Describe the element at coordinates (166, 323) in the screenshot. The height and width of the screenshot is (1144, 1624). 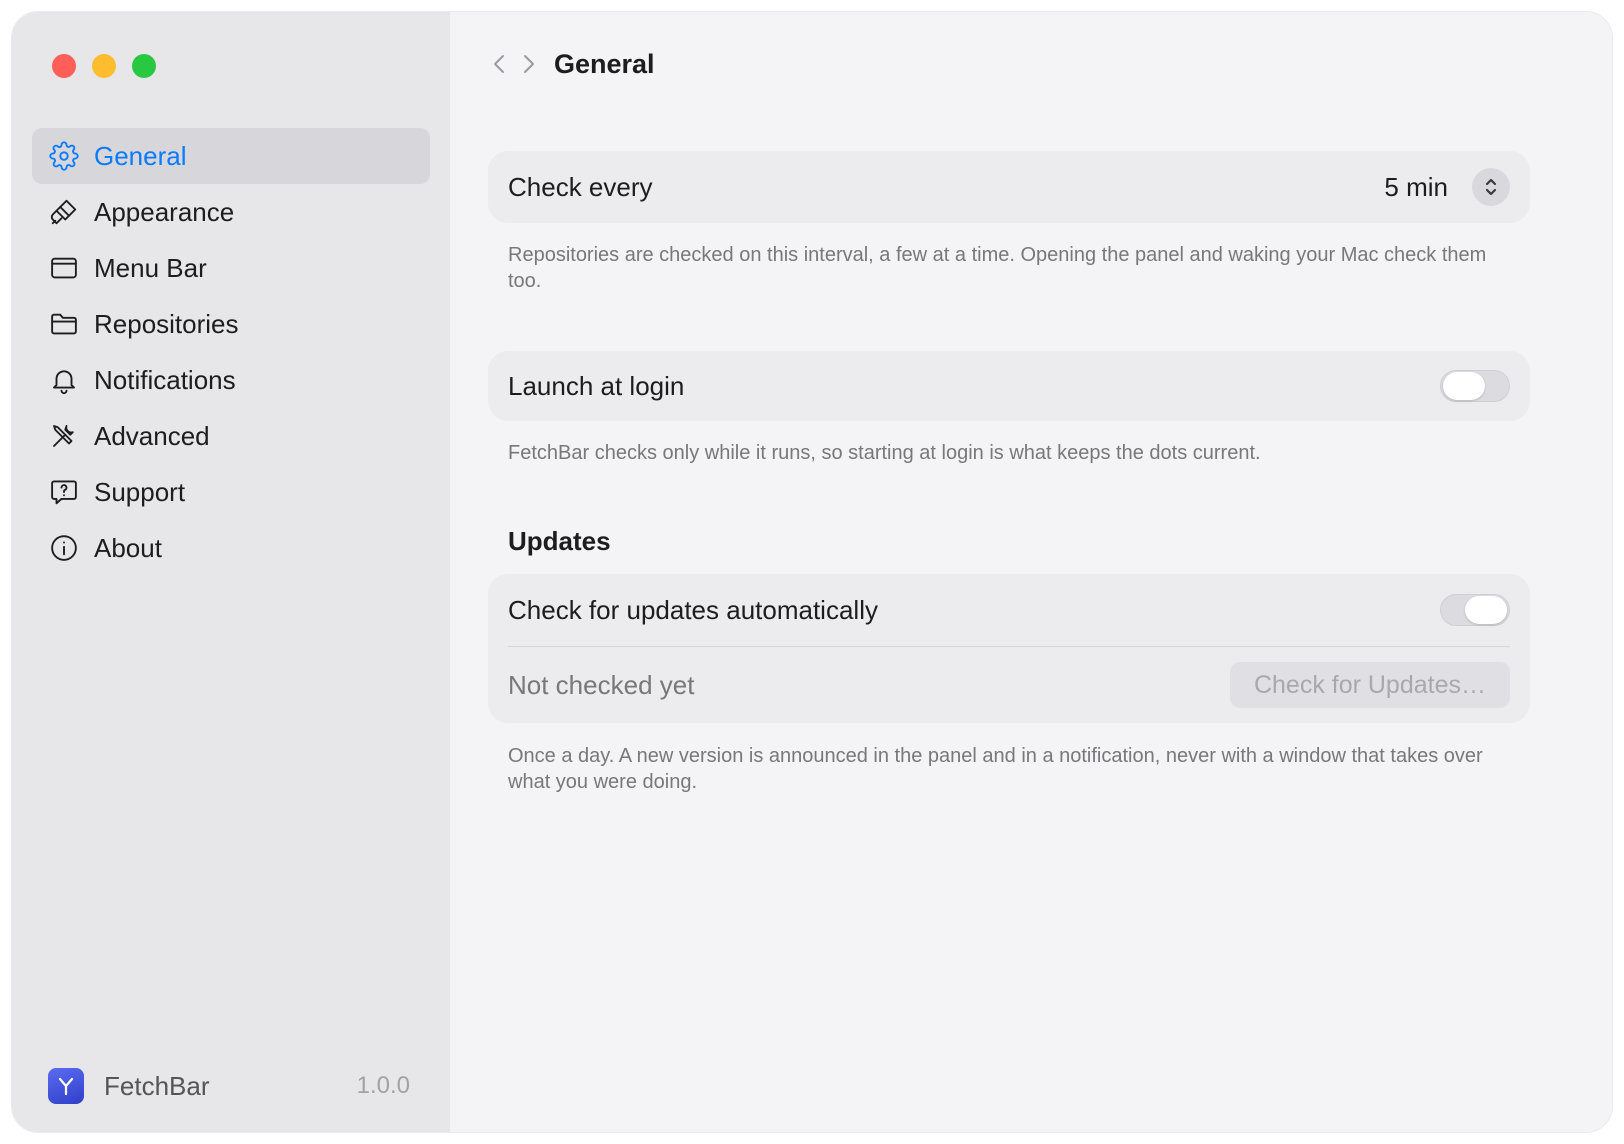
I see `sidebar-item-label: Repositories` at that location.